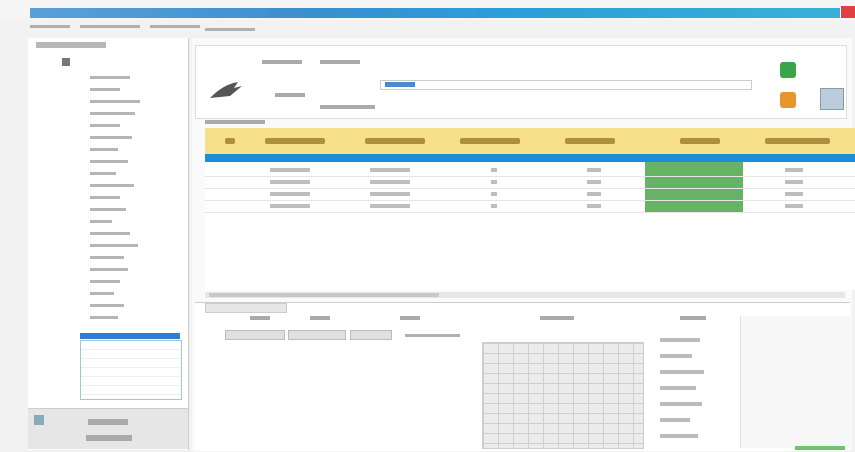 This screenshot has height=452, width=855. Describe the element at coordinates (71, 45) in the screenshot. I see `tree-header` at that location.